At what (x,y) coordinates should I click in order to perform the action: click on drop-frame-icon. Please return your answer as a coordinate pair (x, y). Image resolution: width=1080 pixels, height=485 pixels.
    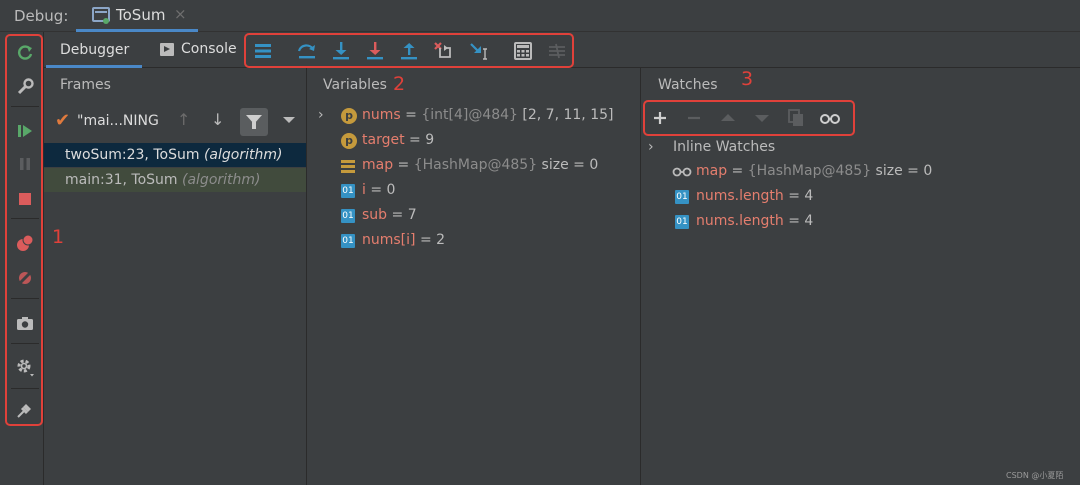
    Looking at the image, I should click on (443, 51).